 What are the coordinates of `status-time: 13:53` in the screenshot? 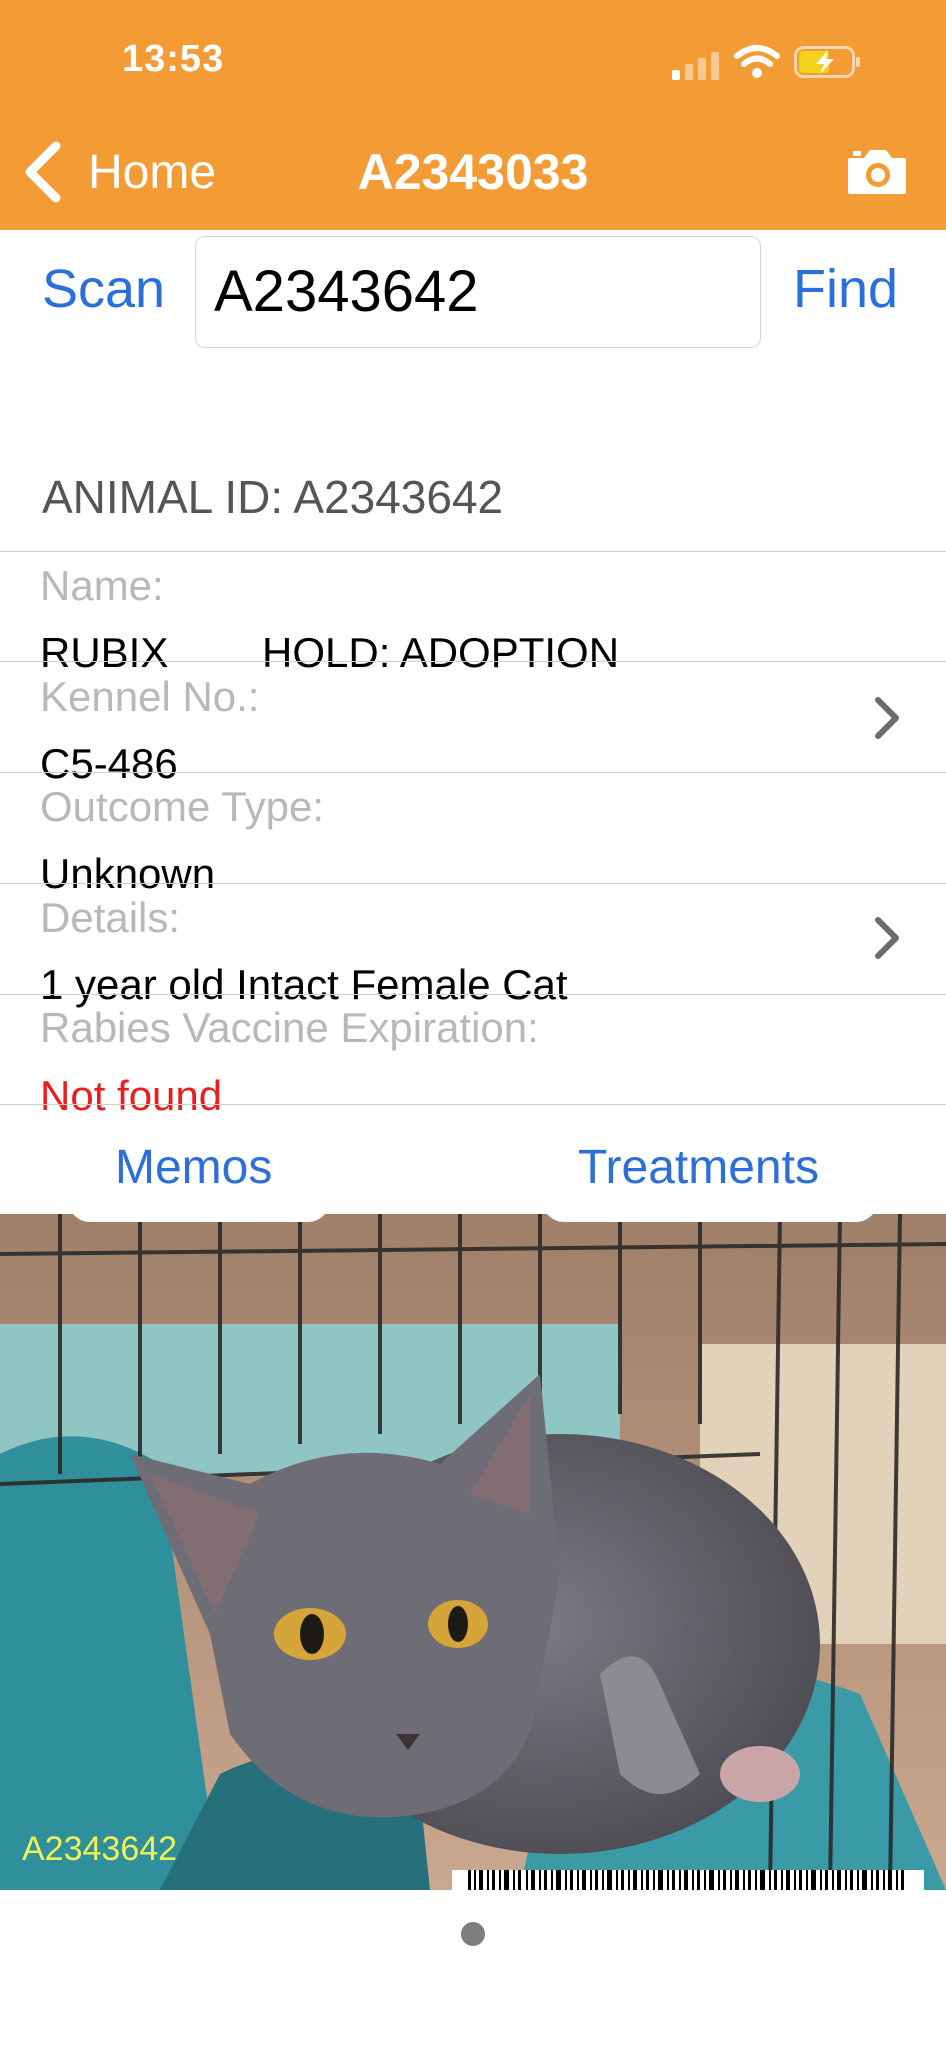 It's located at (173, 59).